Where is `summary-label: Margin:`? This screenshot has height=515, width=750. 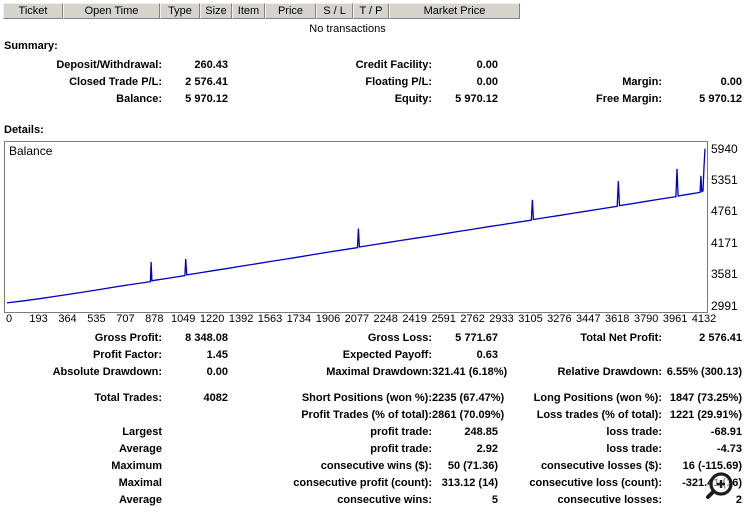 summary-label: Margin: is located at coordinates (642, 82).